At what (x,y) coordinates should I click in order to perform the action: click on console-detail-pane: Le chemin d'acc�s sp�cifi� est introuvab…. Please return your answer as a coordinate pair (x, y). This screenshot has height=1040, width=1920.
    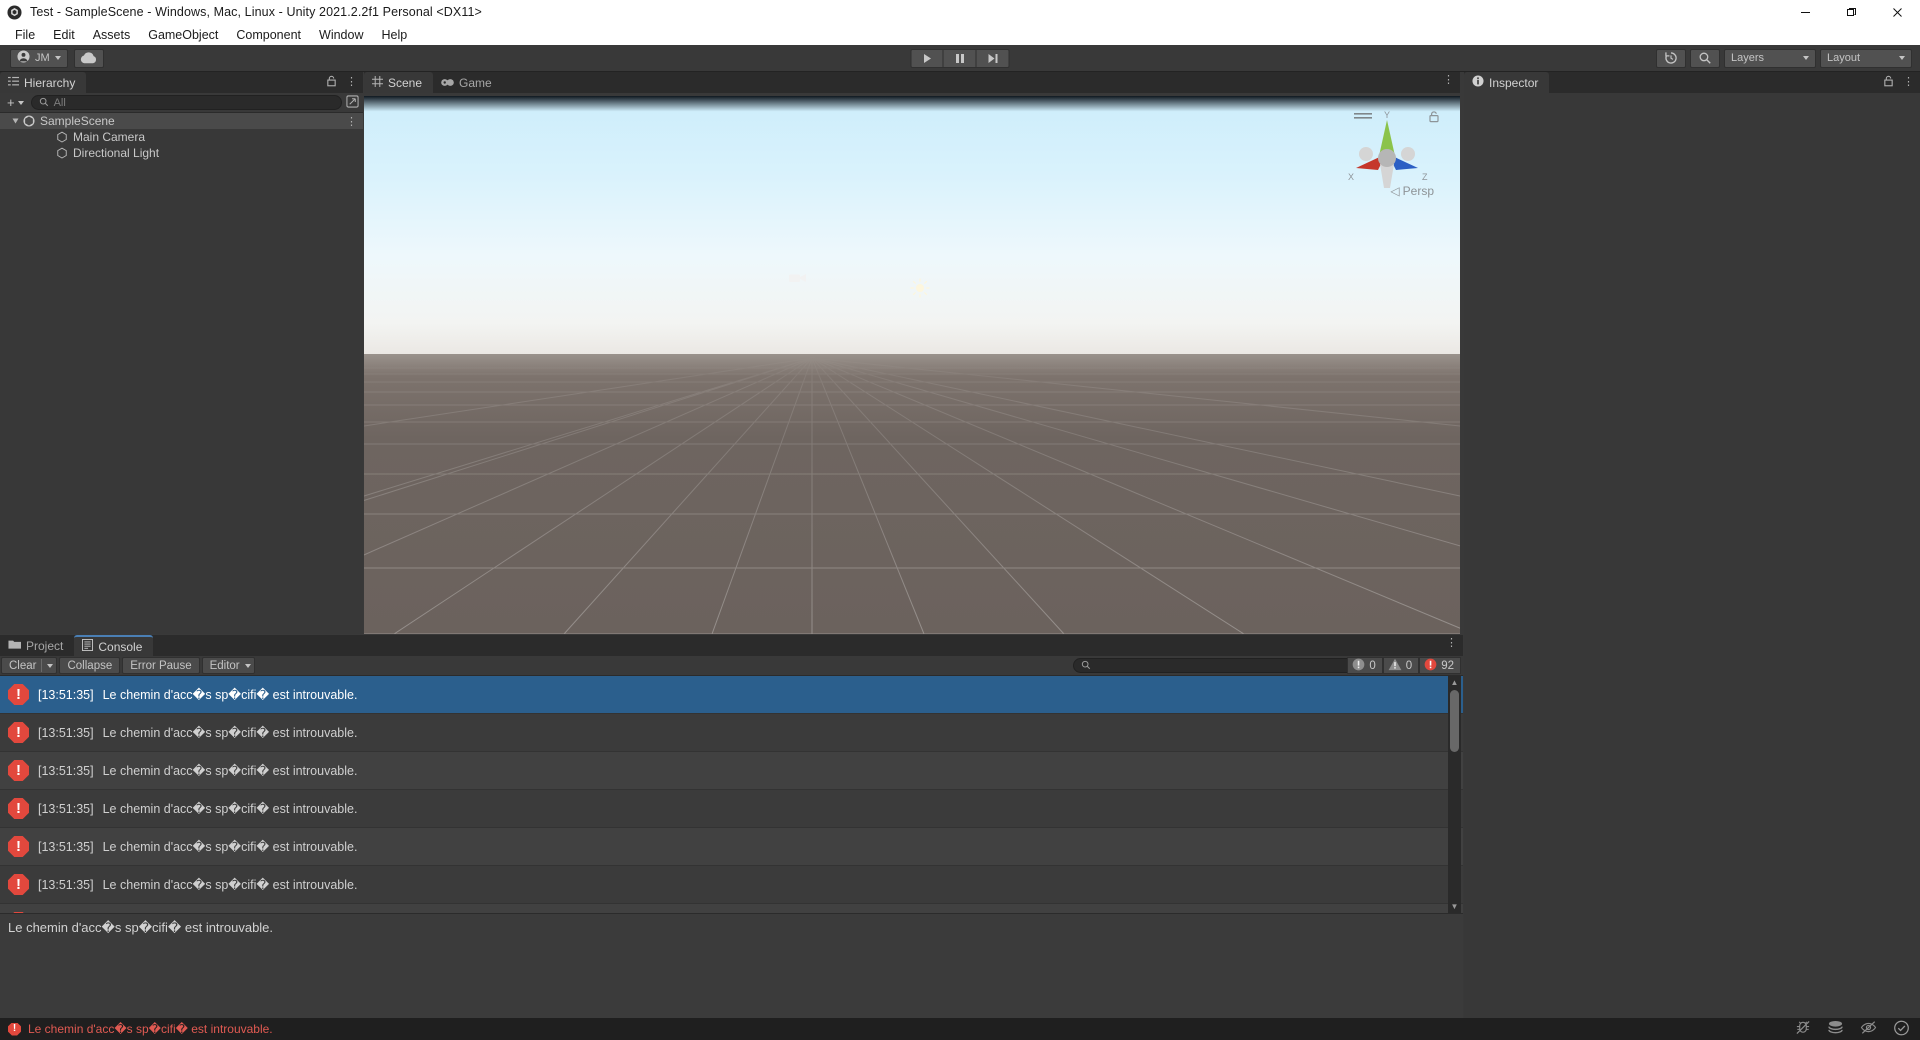
    Looking at the image, I should click on (731, 965).